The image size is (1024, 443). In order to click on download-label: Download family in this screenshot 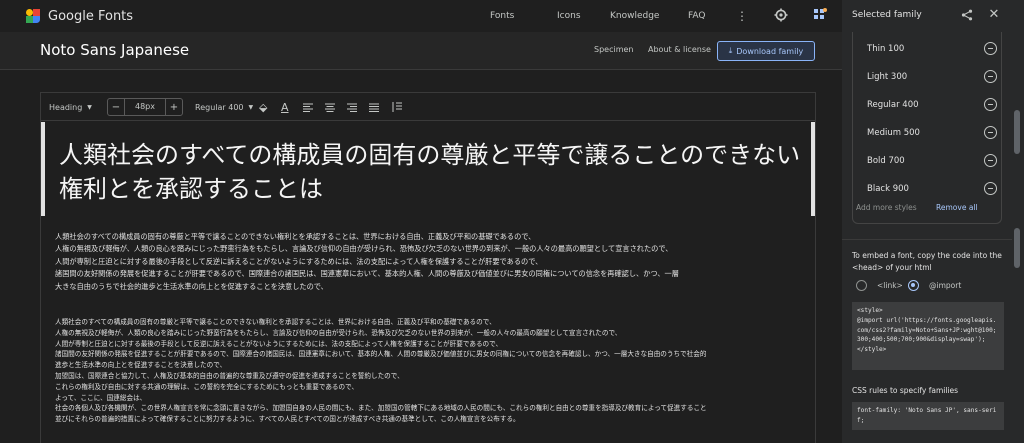, I will do `click(770, 51)`.